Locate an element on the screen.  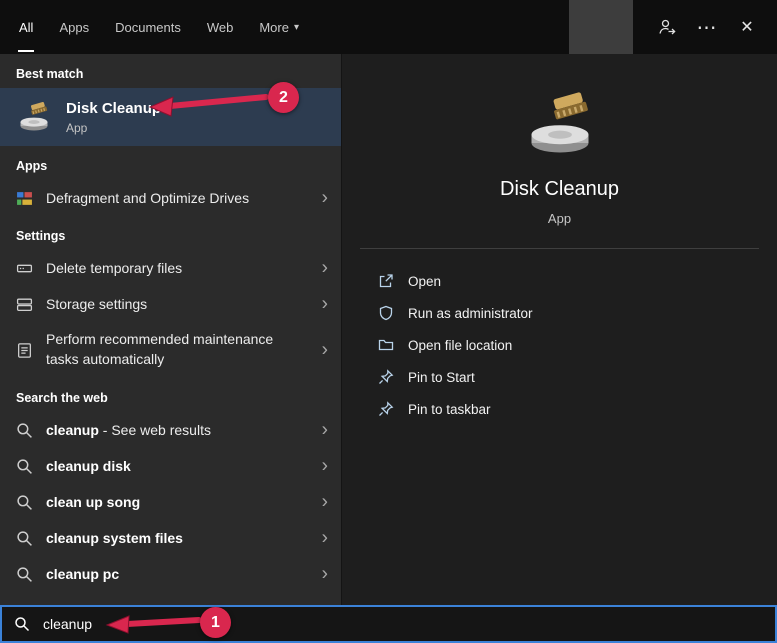
preview-title: Disk Cleanup is located at coordinates (559, 189).